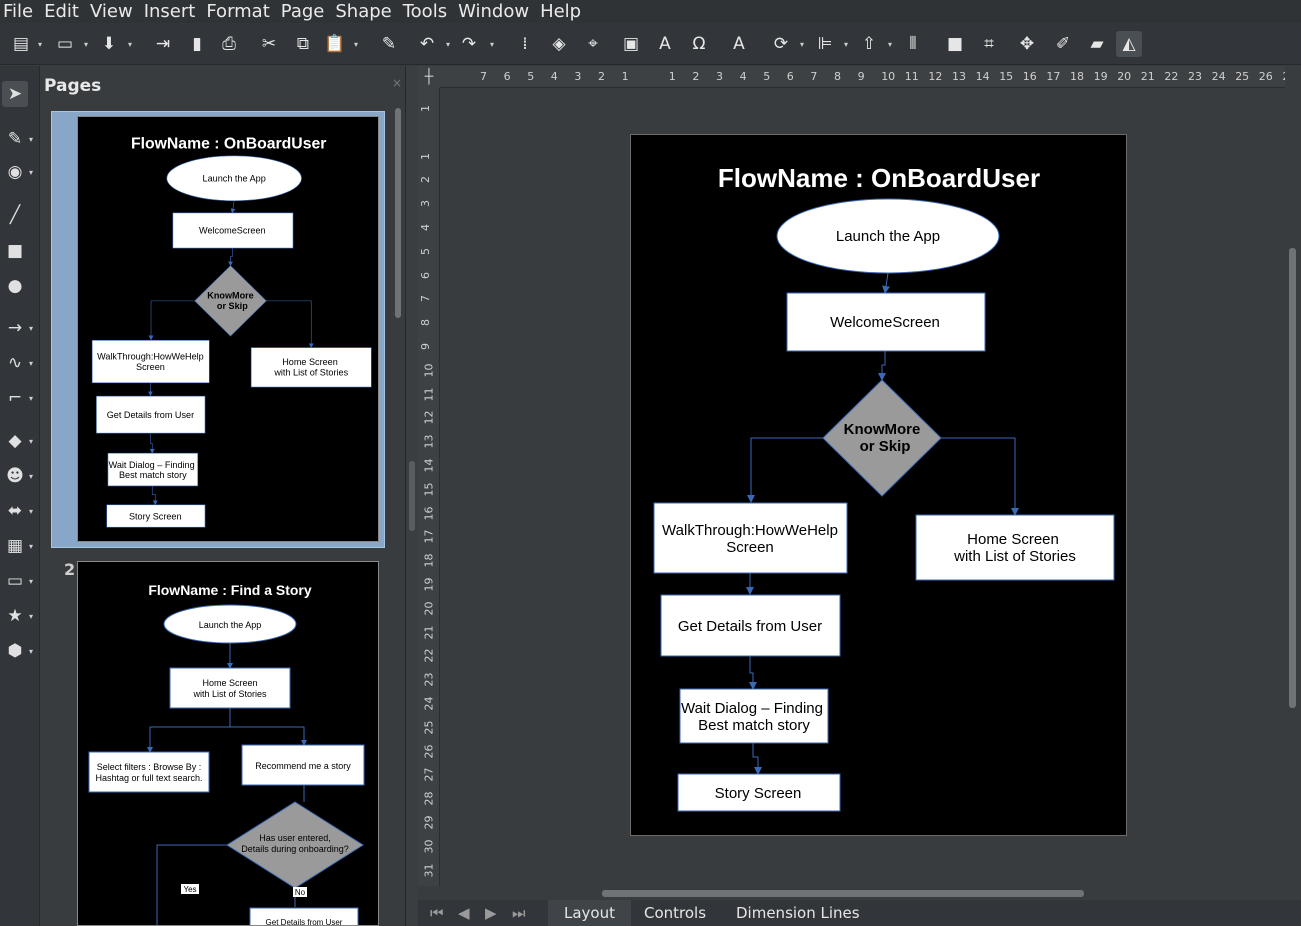  What do you see at coordinates (397, 83) in the screenshot?
I see `close-icon: ×` at bounding box center [397, 83].